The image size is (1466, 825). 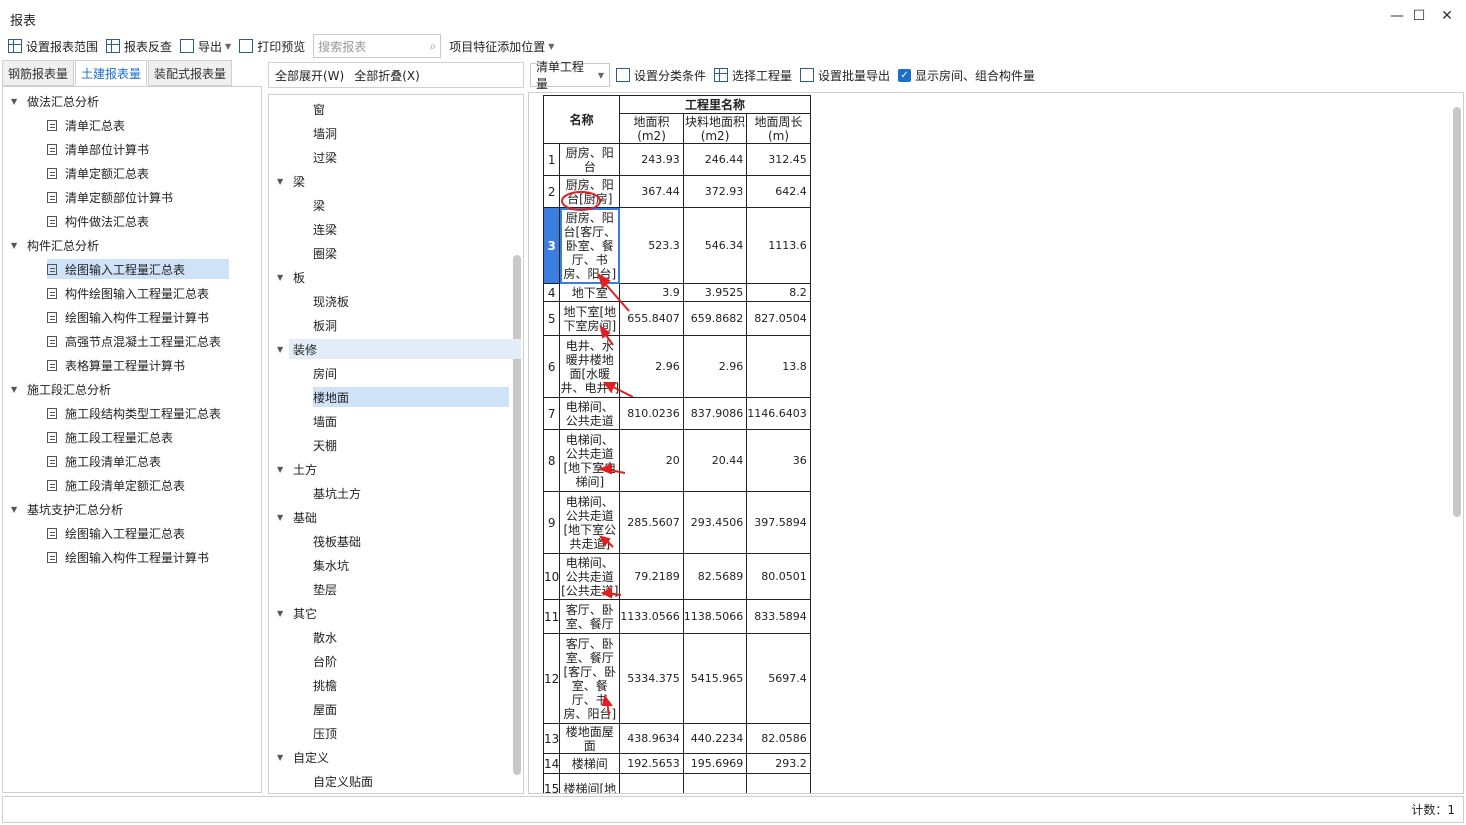 I want to click on table-row: 10 电梯间、公共走道[公共走道] 79.2189 82.5689 80.0501, so click(x=676, y=576).